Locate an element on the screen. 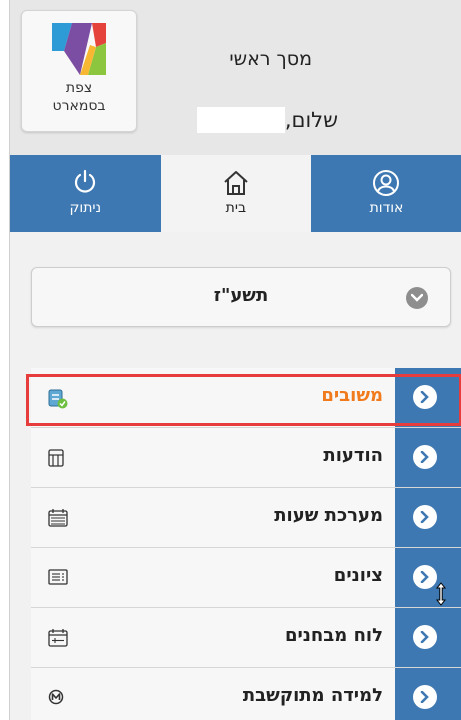 This screenshot has height=720, width=461. exam-calendar-icon is located at coordinates (58, 638).